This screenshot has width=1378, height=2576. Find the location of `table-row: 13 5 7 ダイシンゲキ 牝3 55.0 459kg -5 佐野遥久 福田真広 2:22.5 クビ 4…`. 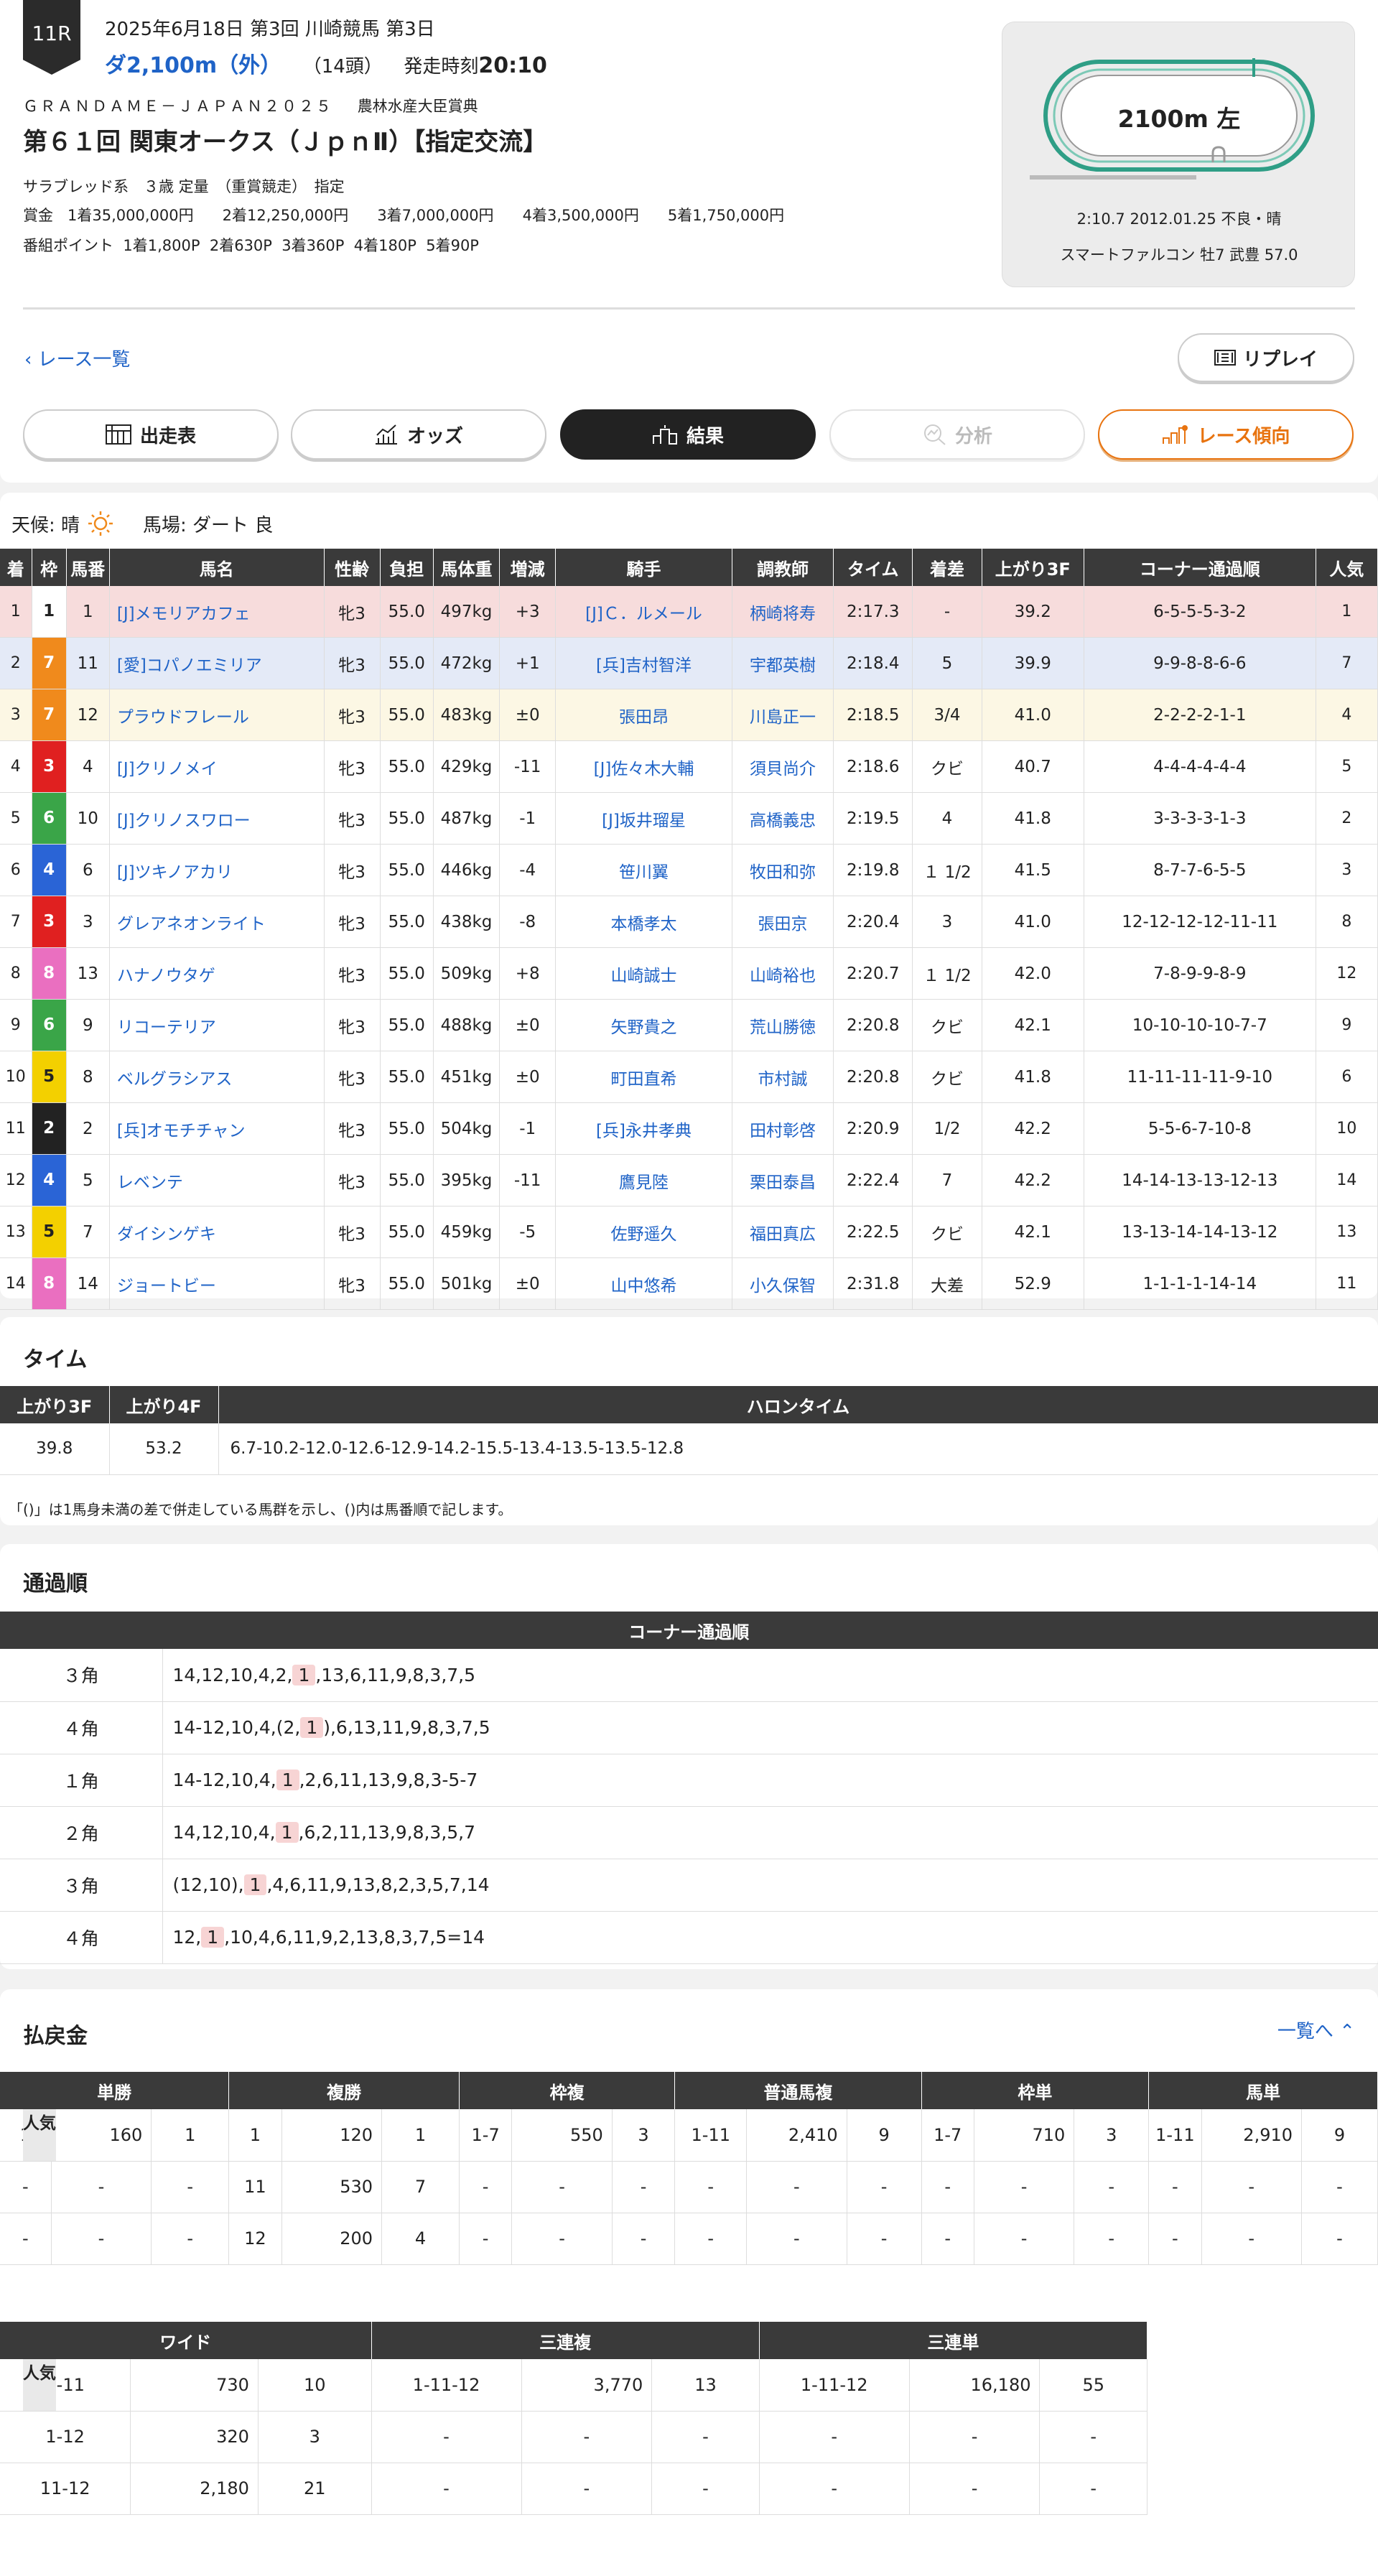

table-row: 13 5 7 ダイシンゲキ 牝3 55.0 459kg -5 佐野遥久 福田真広 2:22.5 クビ 4… is located at coordinates (689, 1232).